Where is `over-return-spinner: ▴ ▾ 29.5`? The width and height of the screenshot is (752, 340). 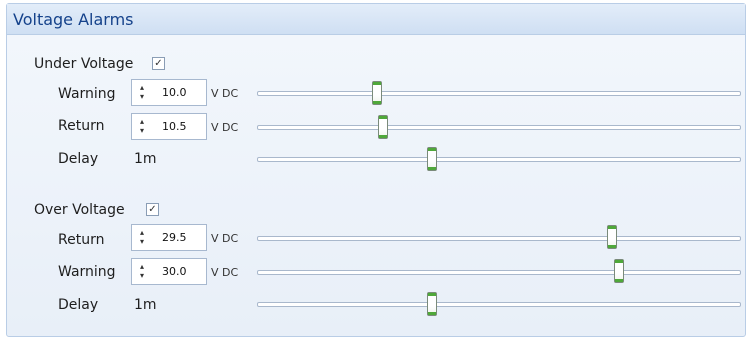
over-return-spinner: ▴ ▾ 29.5 is located at coordinates (169, 237).